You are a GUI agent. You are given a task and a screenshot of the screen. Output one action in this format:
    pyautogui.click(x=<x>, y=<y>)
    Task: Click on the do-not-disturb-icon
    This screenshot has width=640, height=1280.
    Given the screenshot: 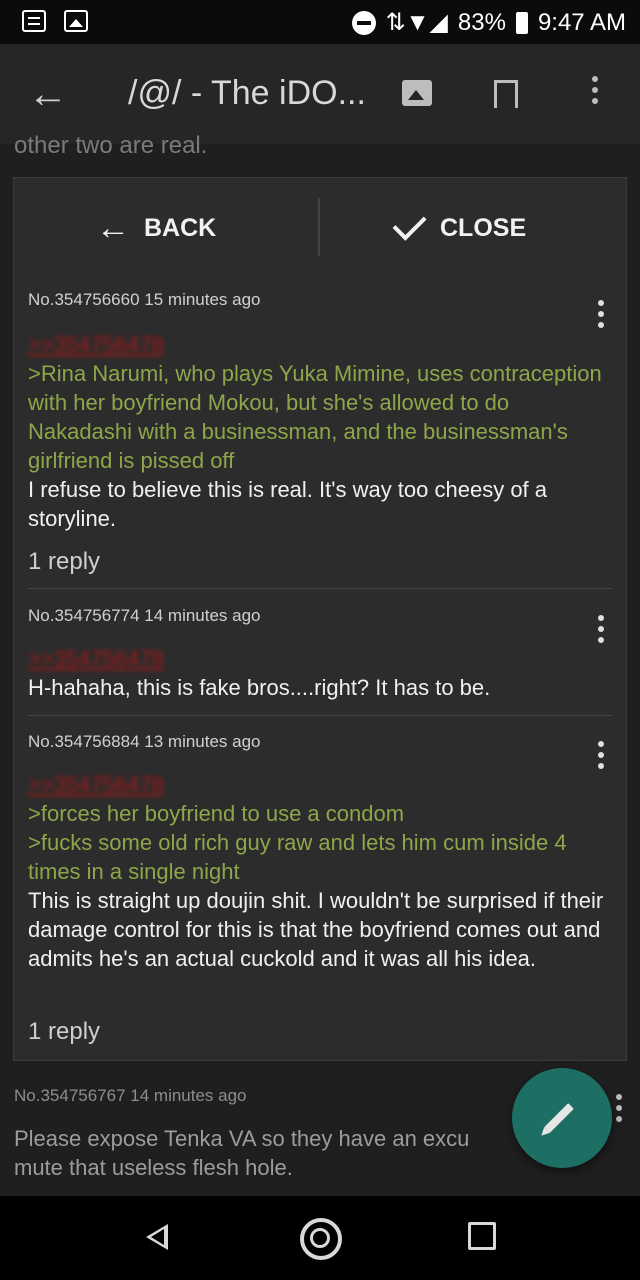 What is the action you would take?
    pyautogui.click(x=363, y=22)
    